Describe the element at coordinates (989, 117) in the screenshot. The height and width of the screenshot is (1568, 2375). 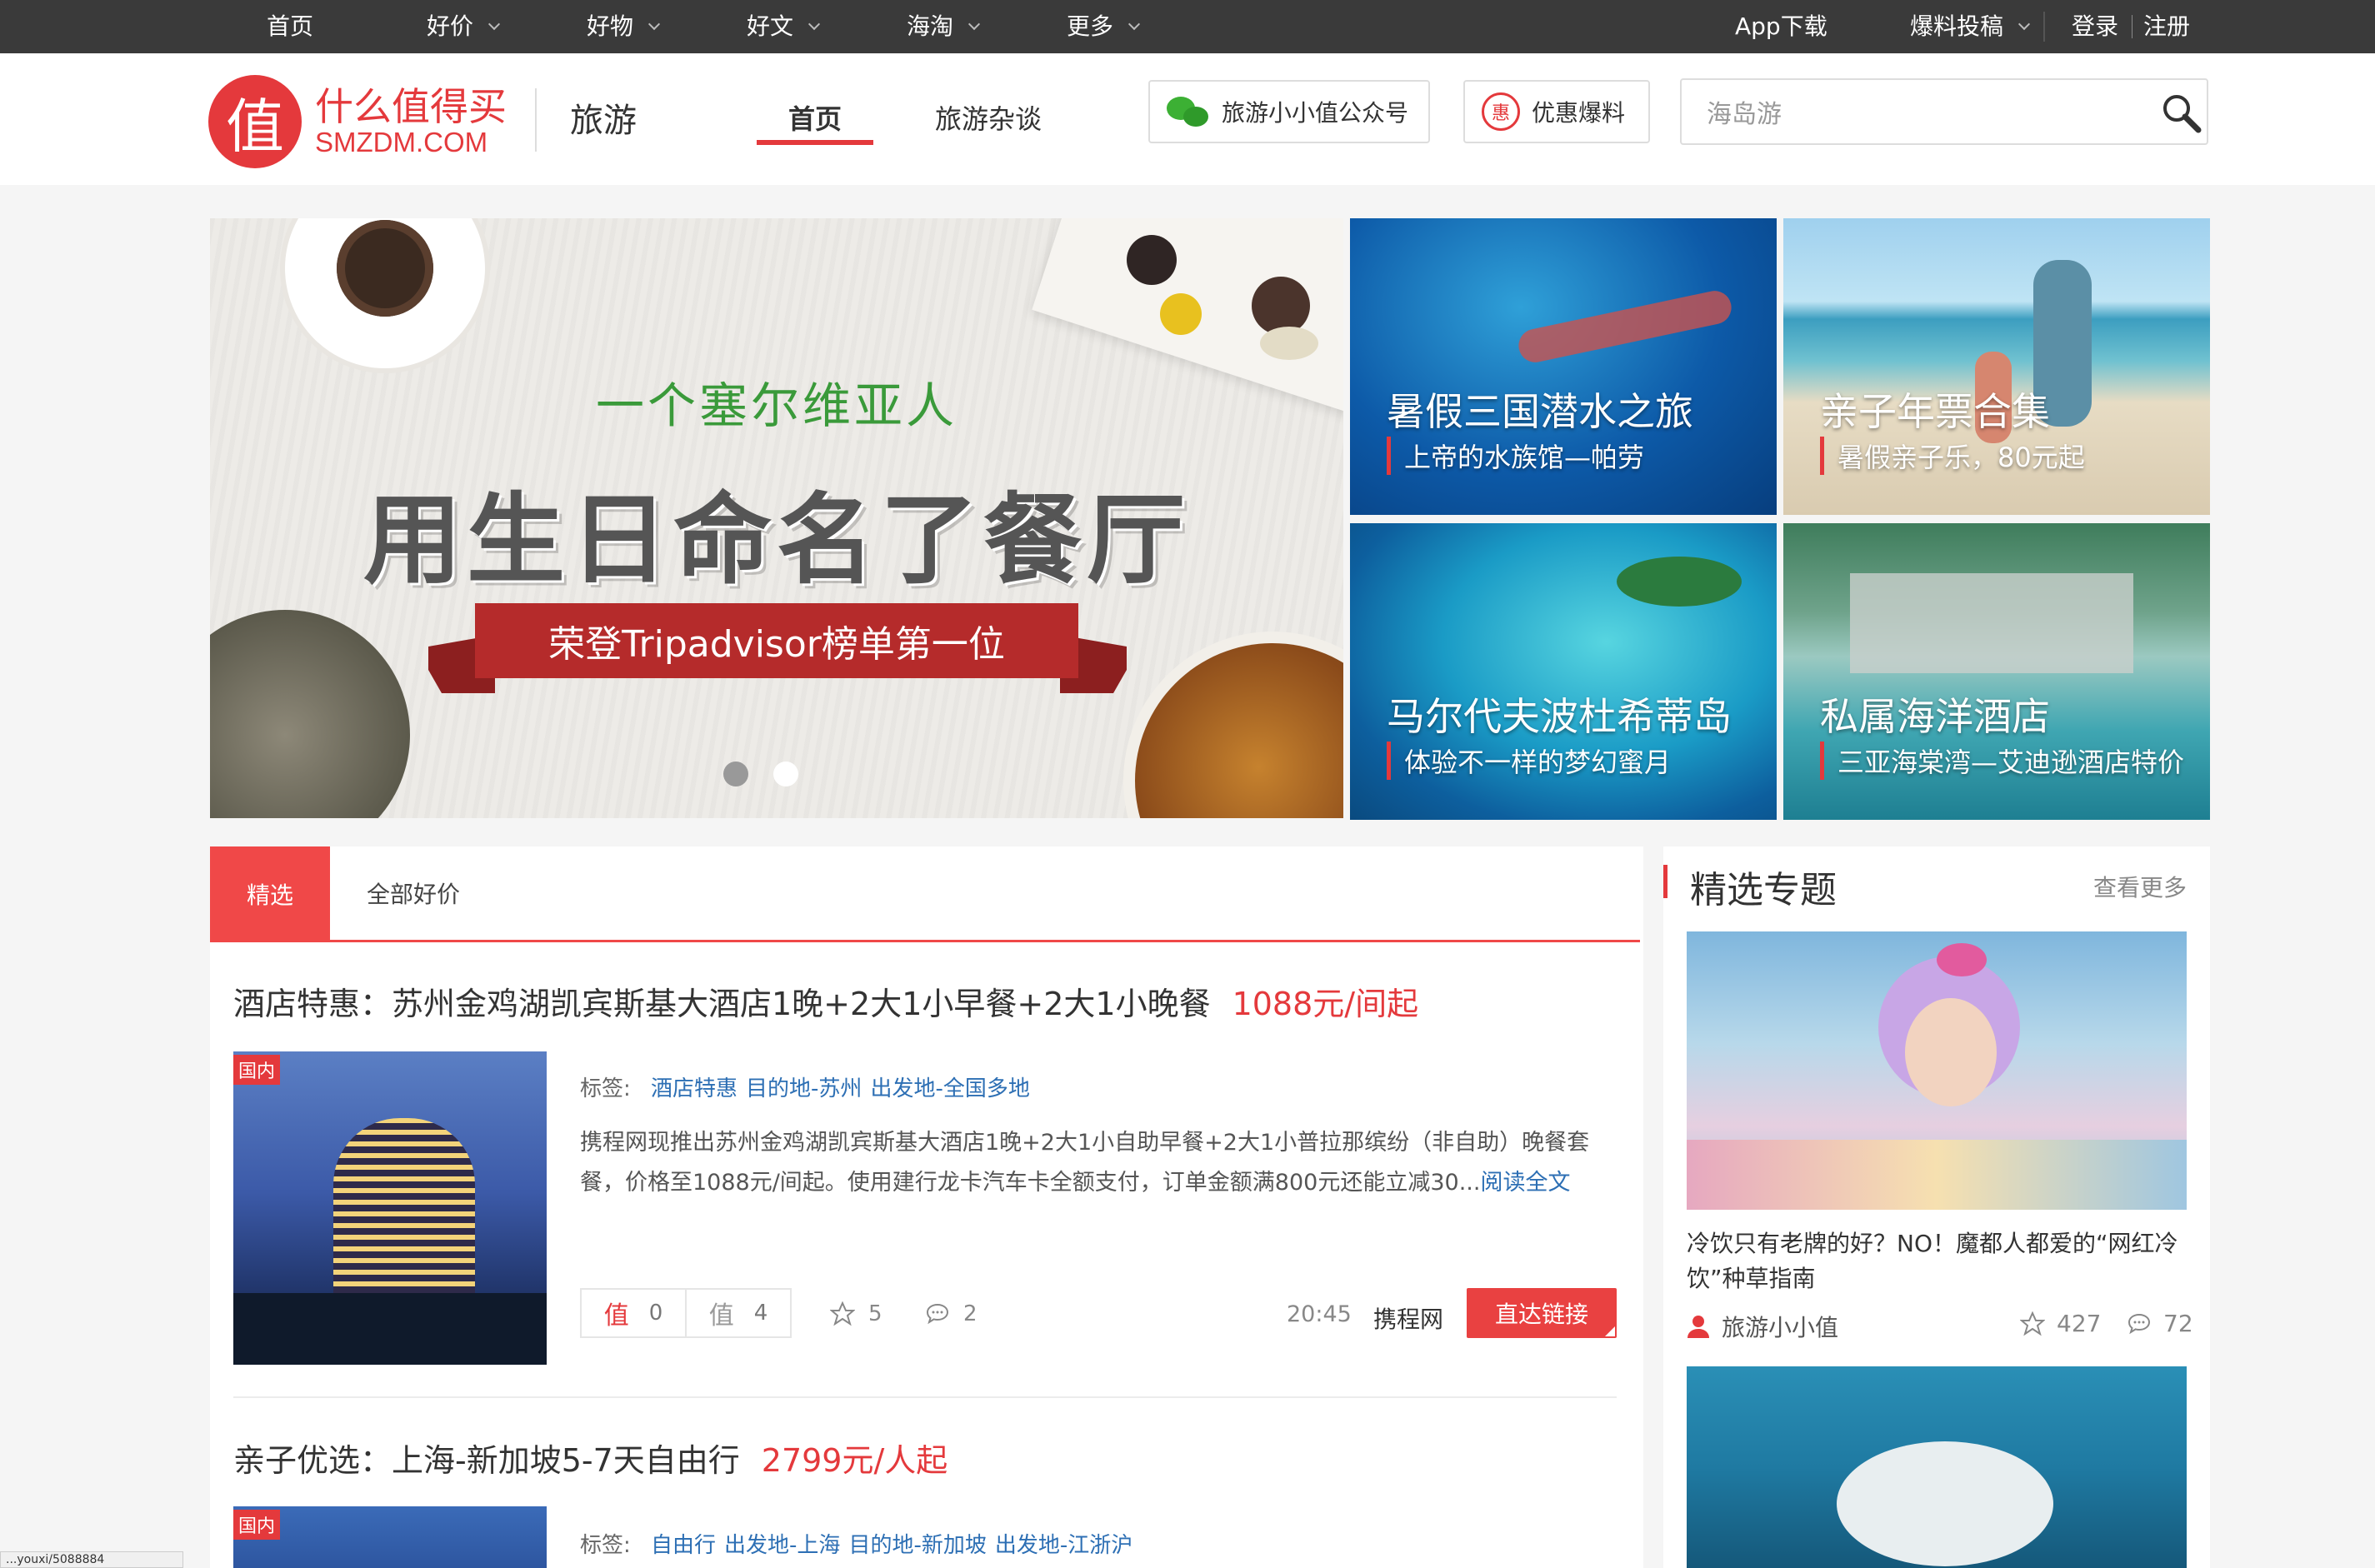
I see `tab-travel-talk: 旅游杂谈` at that location.